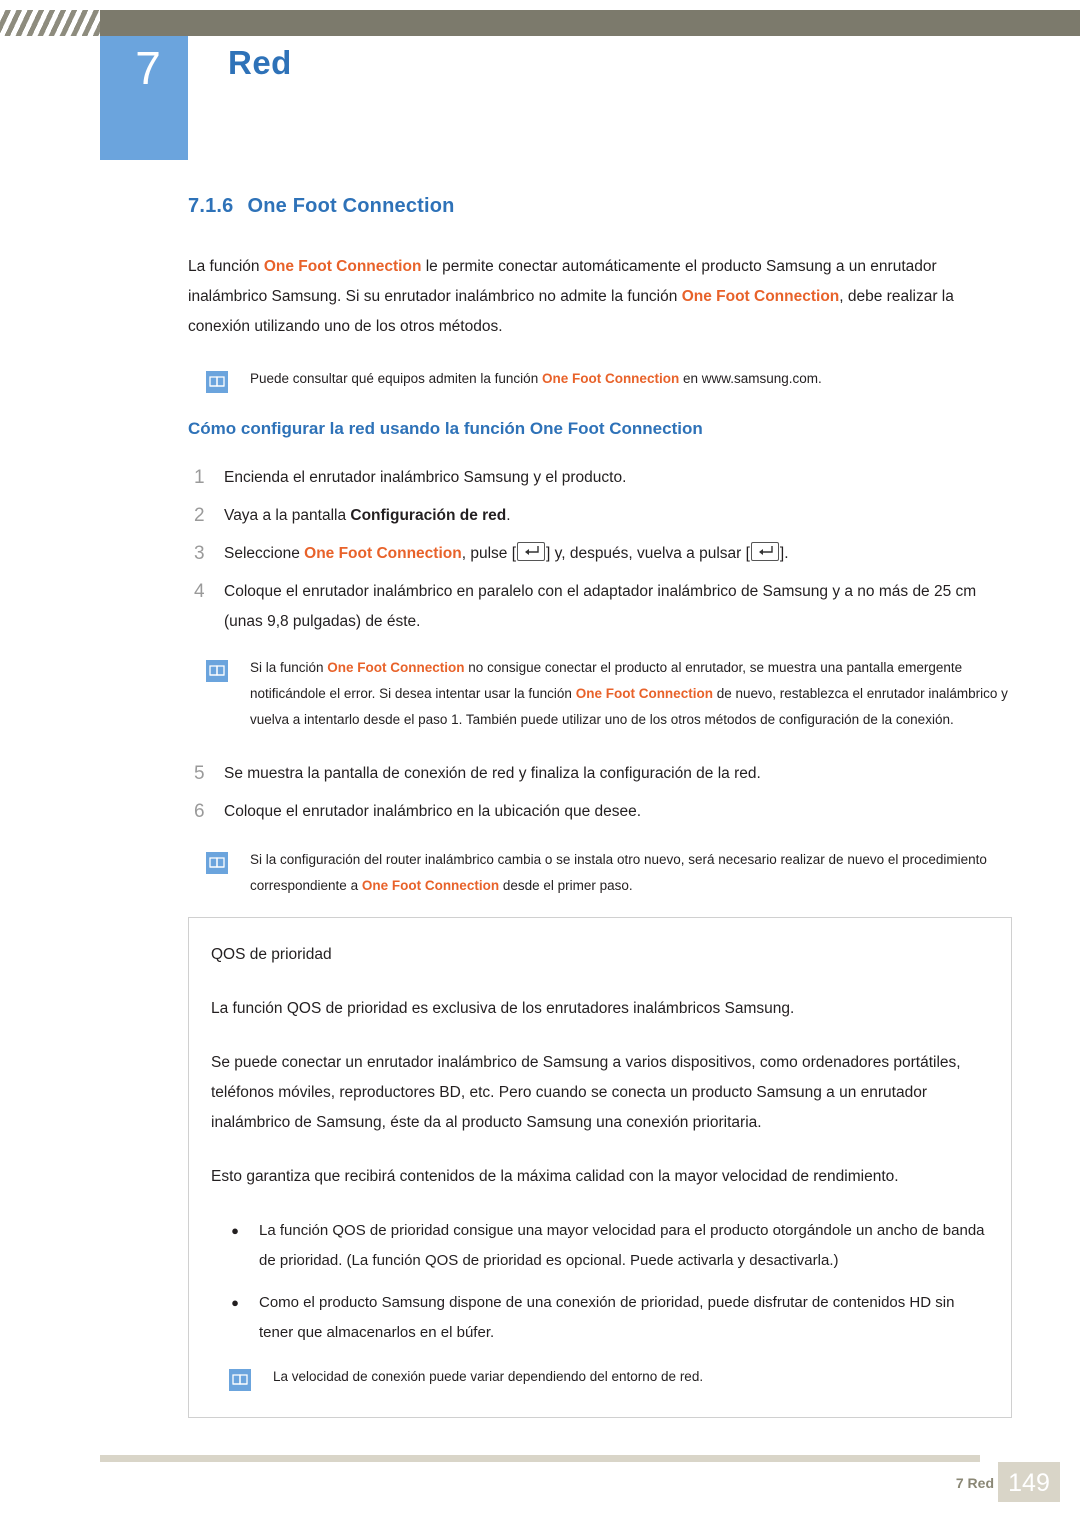  Describe the element at coordinates (610, 378) in the screenshot. I see `note1-highlight-1: One Foot Connection` at that location.